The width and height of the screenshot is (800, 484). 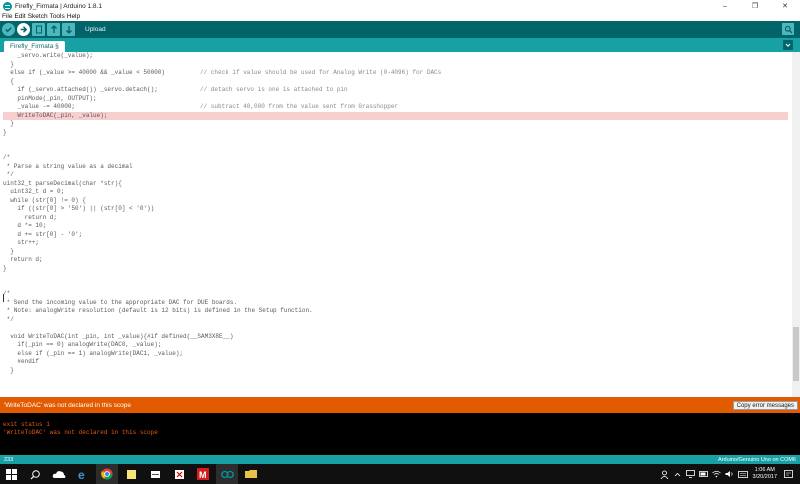 What do you see at coordinates (395, 99) in the screenshot?
I see `code-line: pinMode(_pin, OUTPUT);` at bounding box center [395, 99].